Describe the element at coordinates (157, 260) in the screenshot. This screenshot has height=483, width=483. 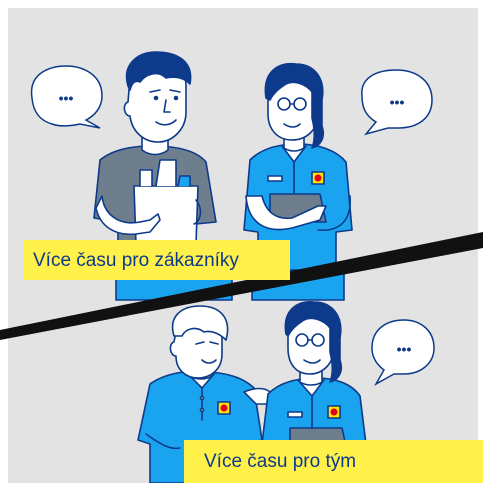
I see `caption-customers: Více času pro zákazníky` at that location.